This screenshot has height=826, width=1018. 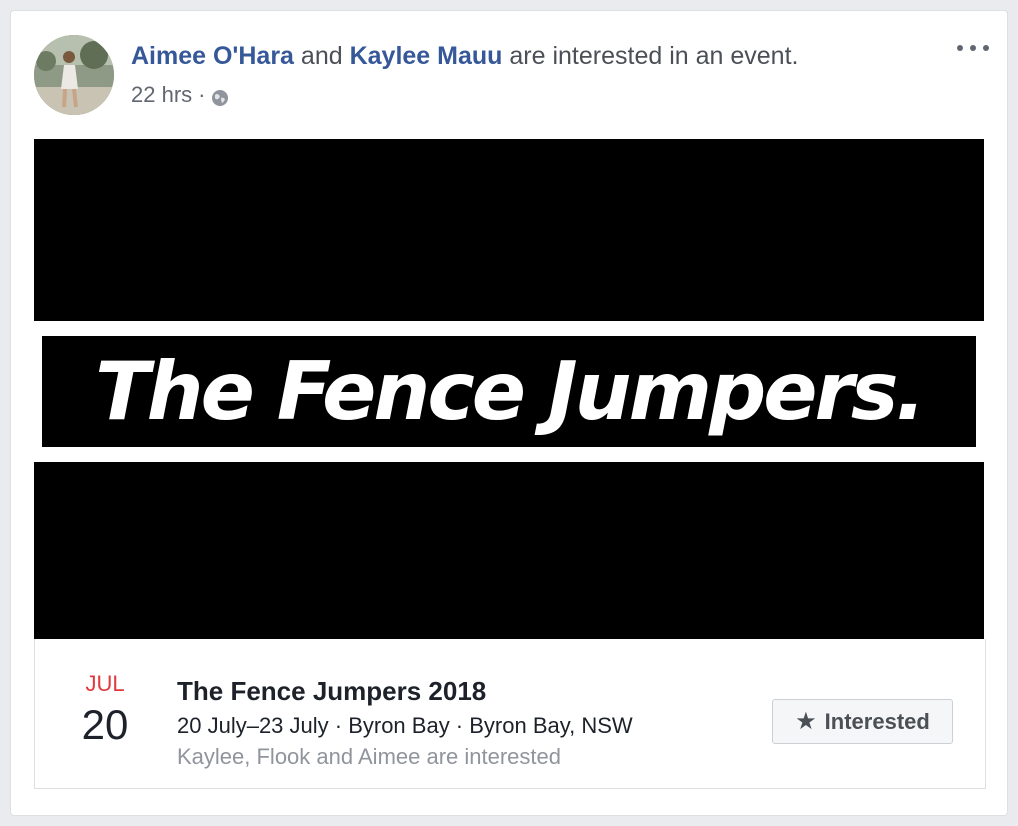 I want to click on cover-banner-text: The Fence Jumpers., so click(x=510, y=391).